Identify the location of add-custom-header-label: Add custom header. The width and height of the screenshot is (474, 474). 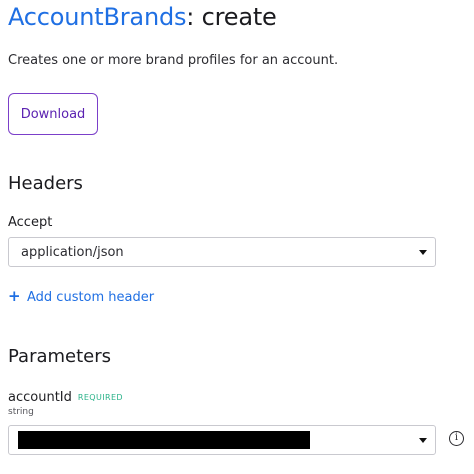
(91, 297).